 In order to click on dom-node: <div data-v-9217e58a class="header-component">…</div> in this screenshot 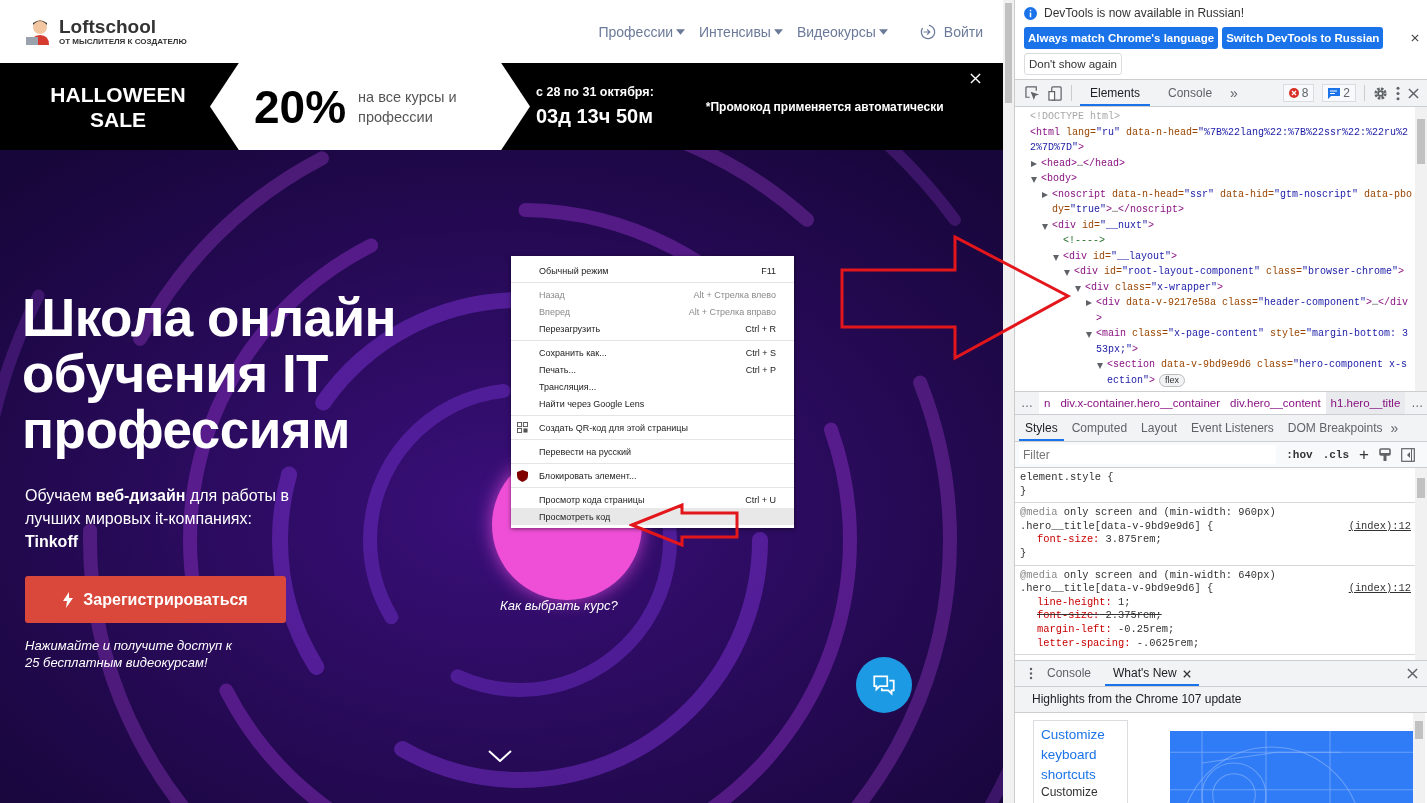, I will do `click(1254, 310)`.